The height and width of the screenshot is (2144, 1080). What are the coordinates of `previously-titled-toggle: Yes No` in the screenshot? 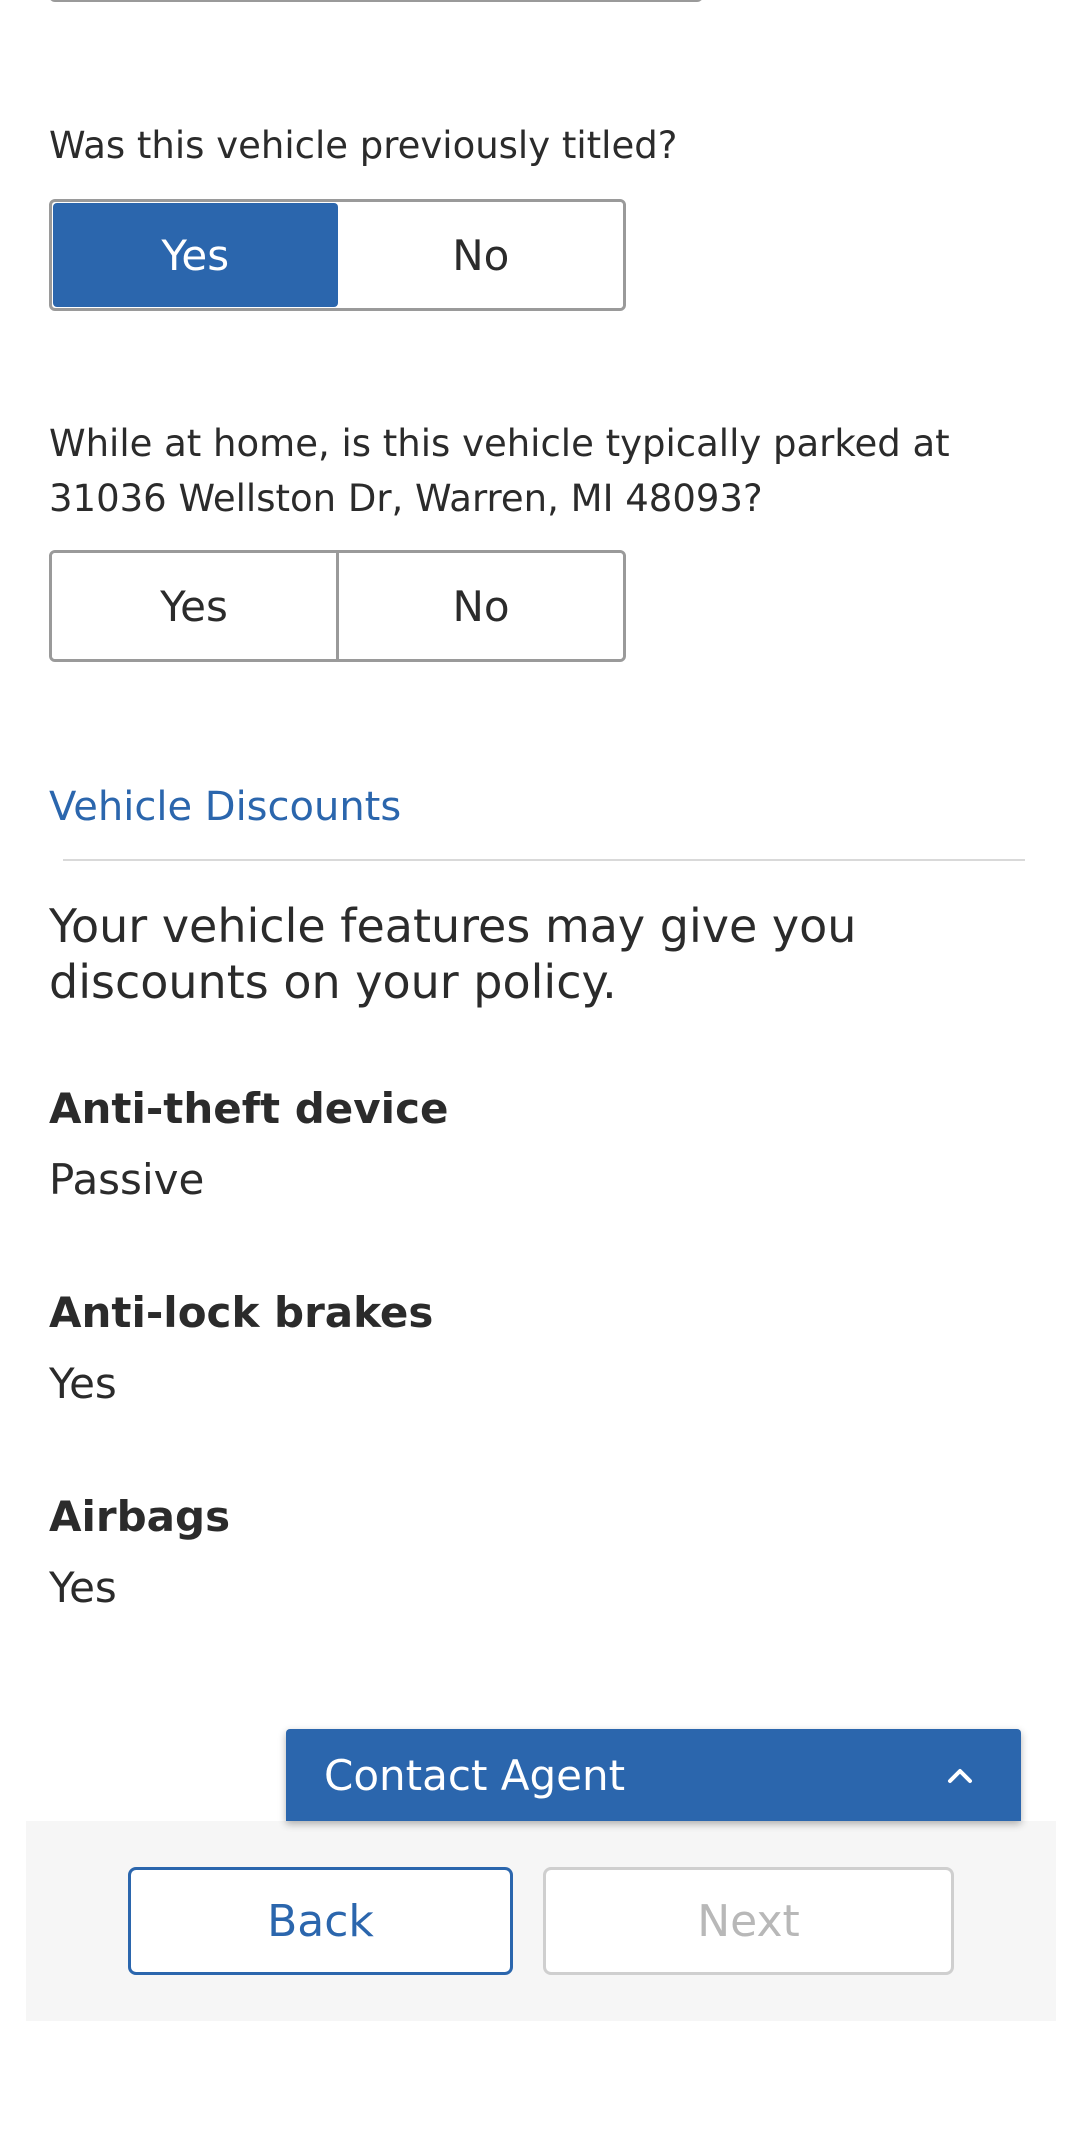 It's located at (337, 255).